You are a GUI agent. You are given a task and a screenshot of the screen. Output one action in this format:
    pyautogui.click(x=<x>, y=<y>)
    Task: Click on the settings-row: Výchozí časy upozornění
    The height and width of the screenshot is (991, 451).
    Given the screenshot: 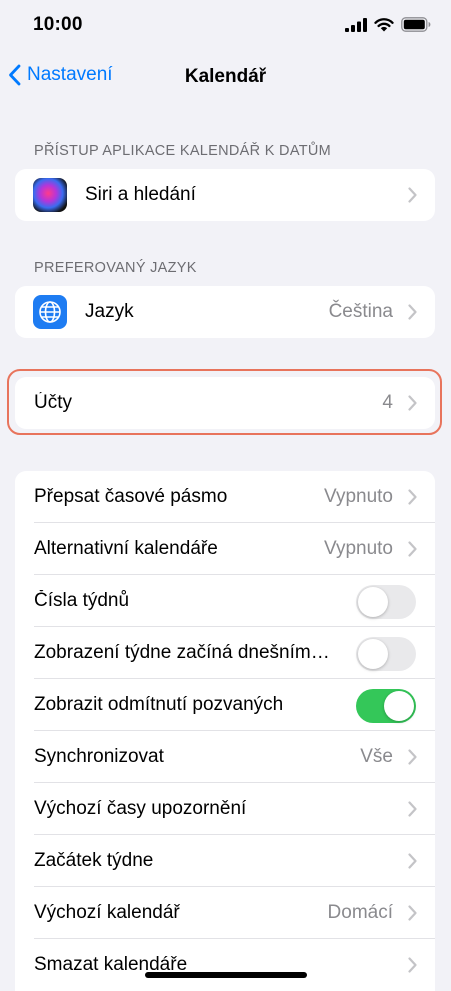 What is the action you would take?
    pyautogui.click(x=225, y=809)
    